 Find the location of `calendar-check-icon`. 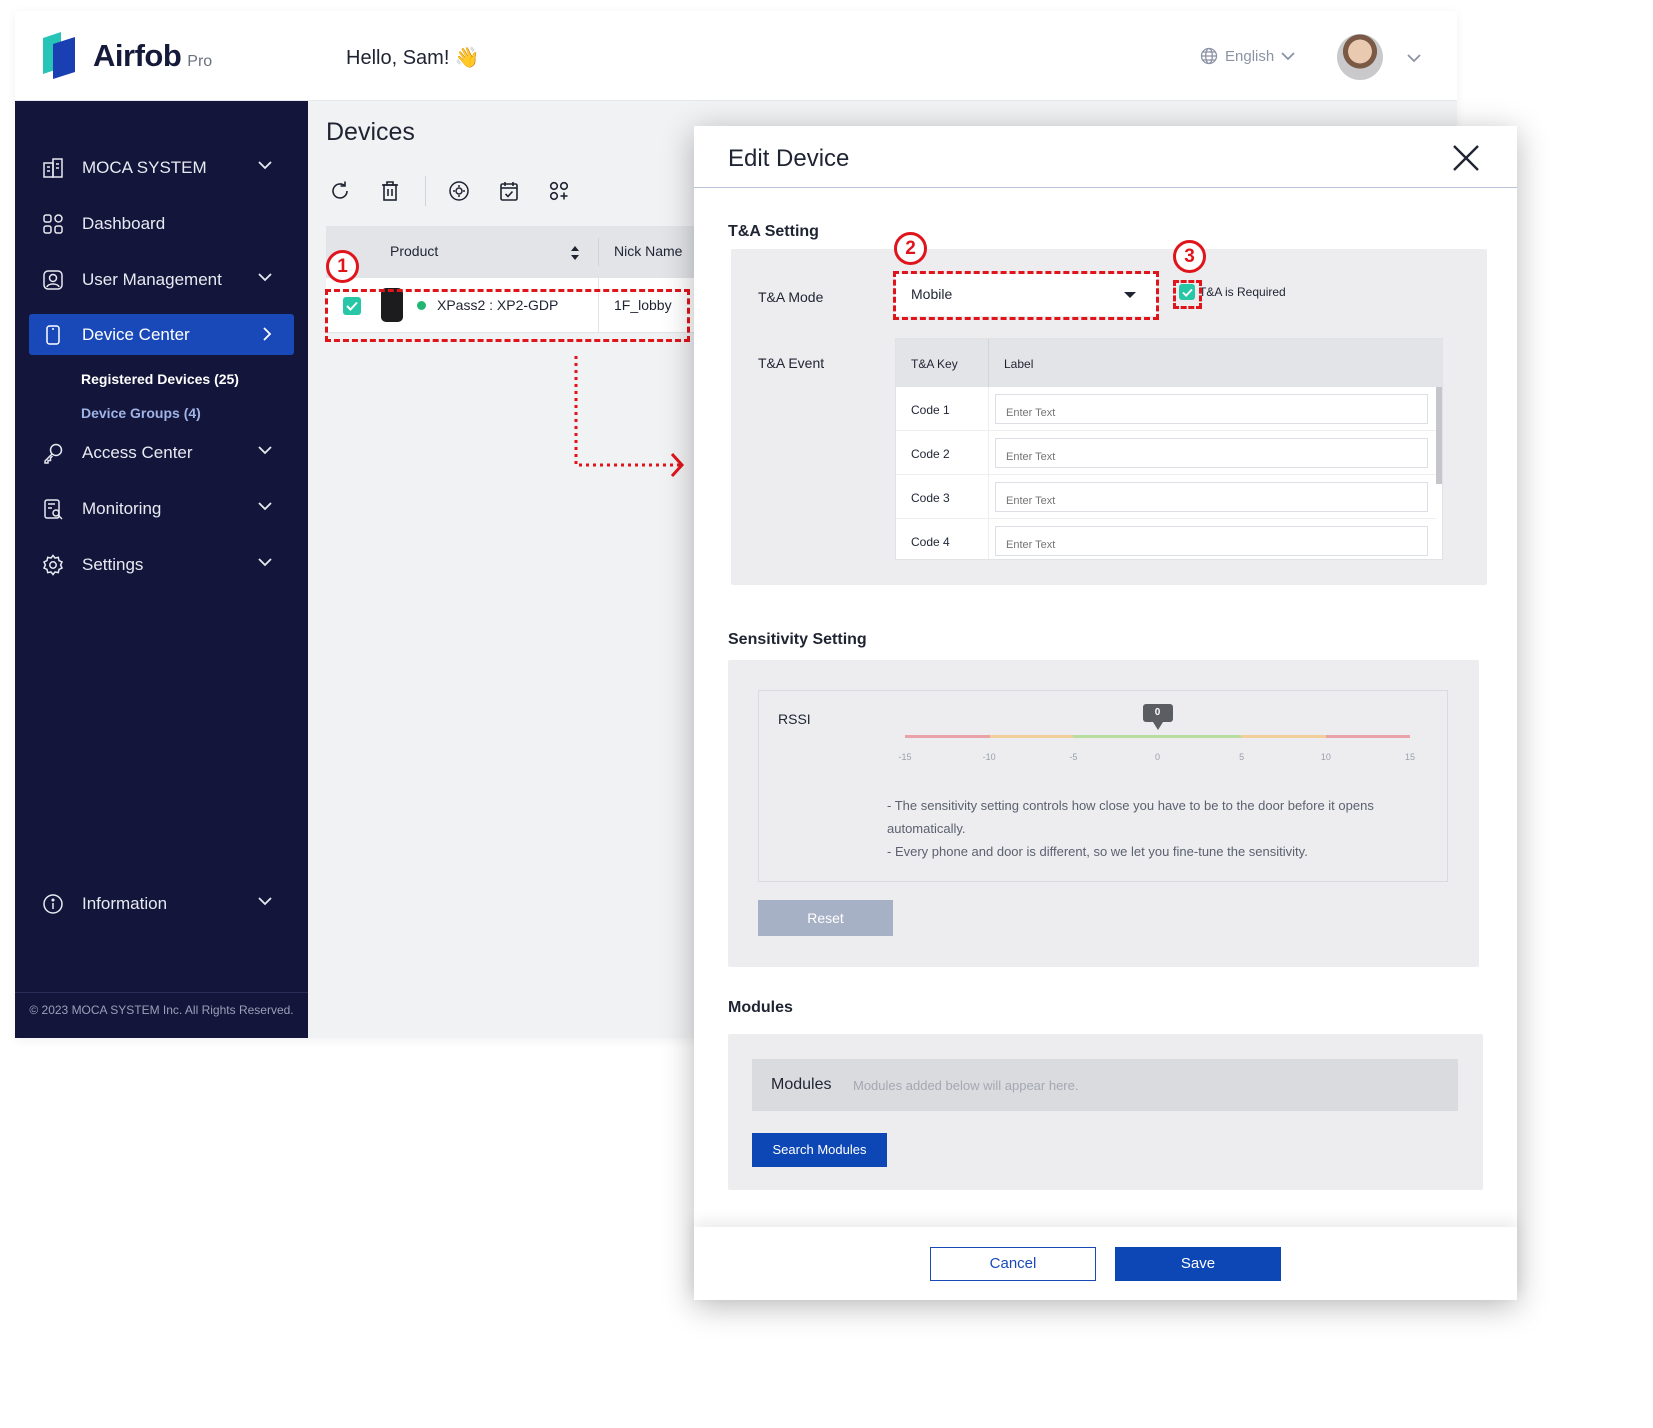

calendar-check-icon is located at coordinates (509, 191).